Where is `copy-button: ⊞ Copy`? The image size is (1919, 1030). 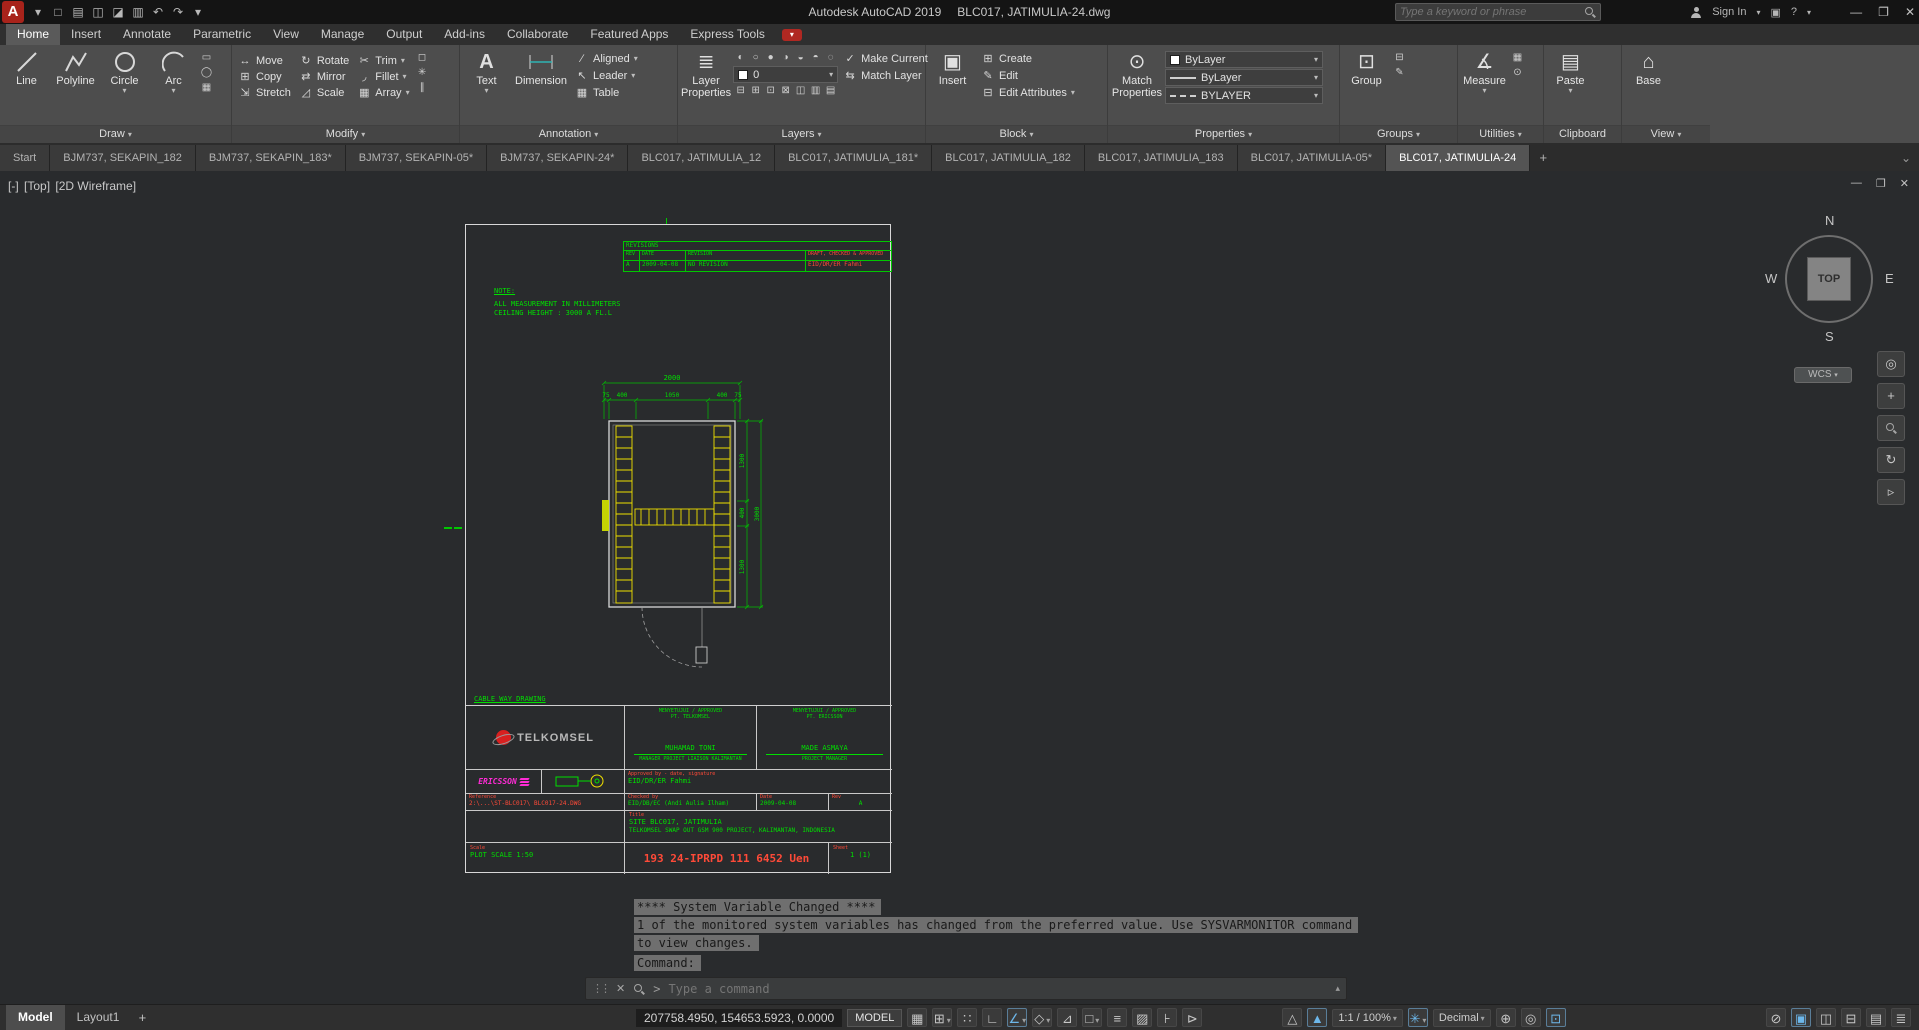
copy-button: ⊞ Copy is located at coordinates (264, 77).